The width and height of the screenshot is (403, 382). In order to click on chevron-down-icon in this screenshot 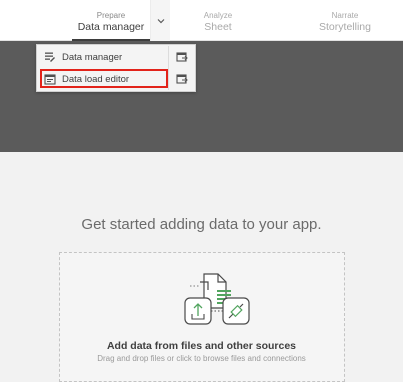, I will do `click(160, 20)`.